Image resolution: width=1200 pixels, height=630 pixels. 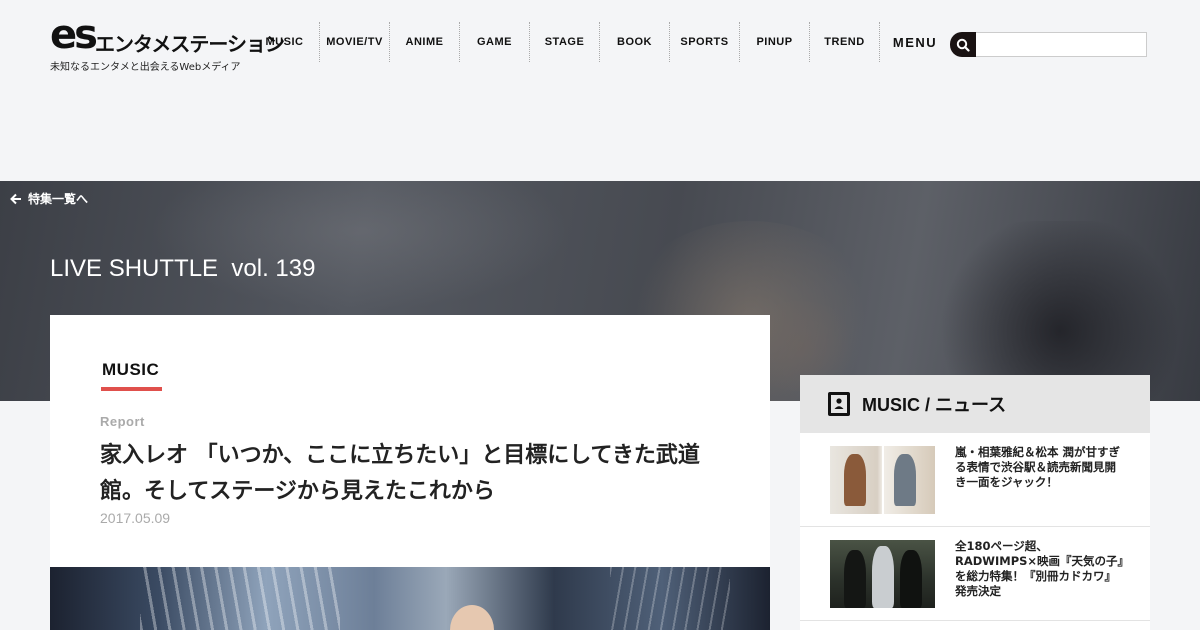 I want to click on feature-title: LIVE SHUTTLE vol. 139, so click(x=183, y=268).